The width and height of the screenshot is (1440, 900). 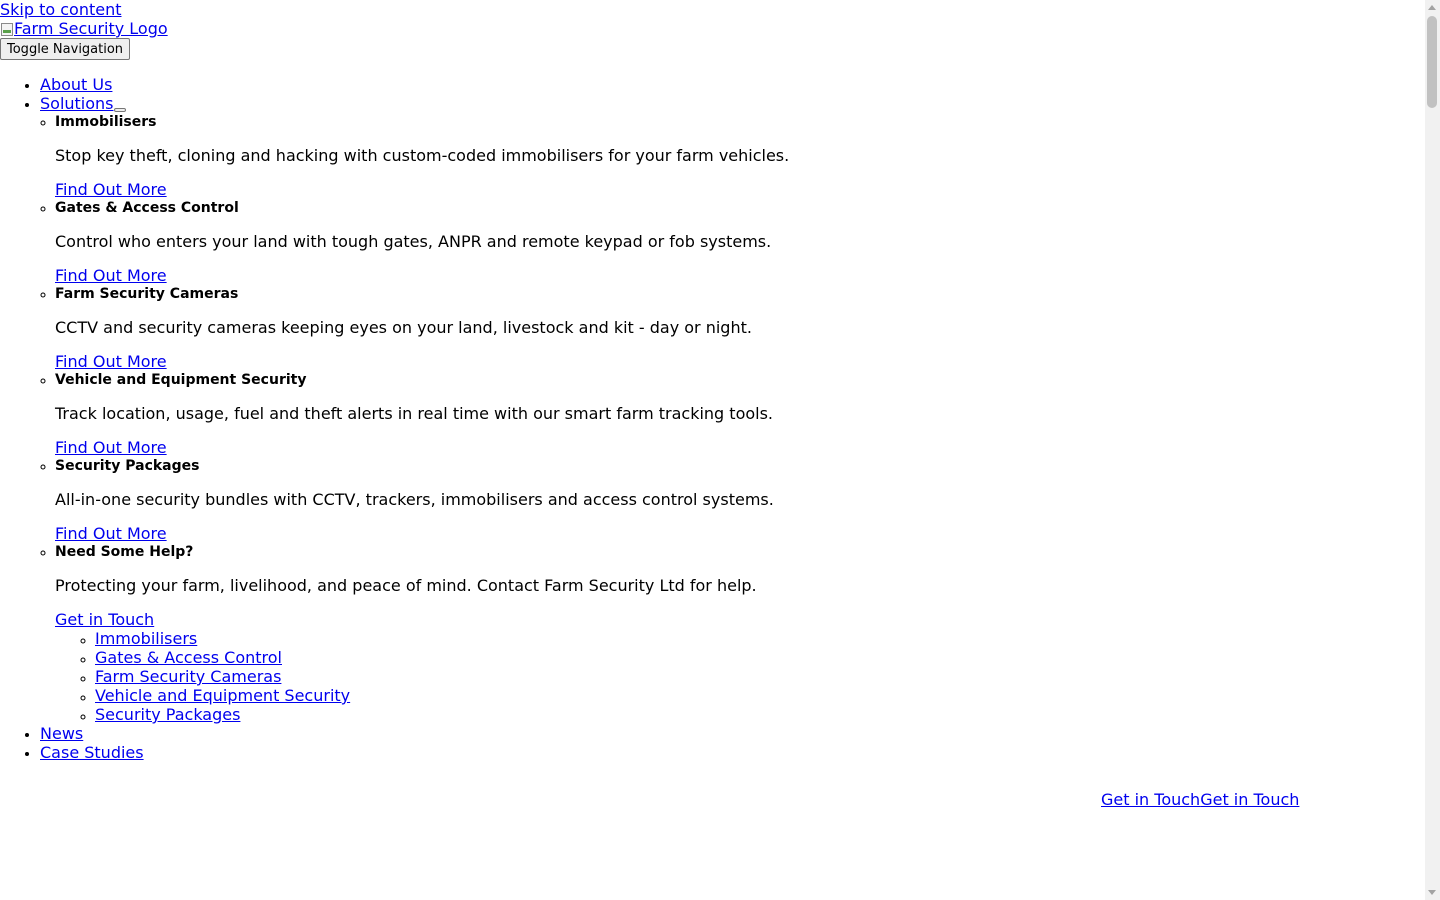 I want to click on logo-link: Farm Security Logo, so click(x=84, y=28).